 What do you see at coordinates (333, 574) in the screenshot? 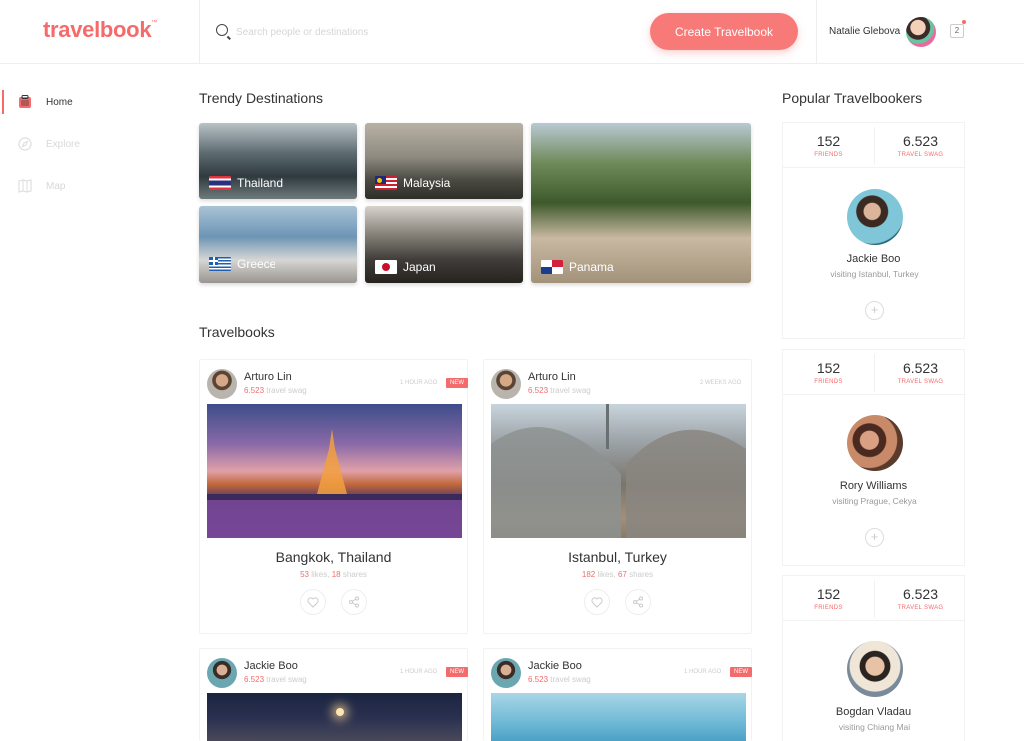
I see `card-stats: 53 likes, 18 shares` at bounding box center [333, 574].